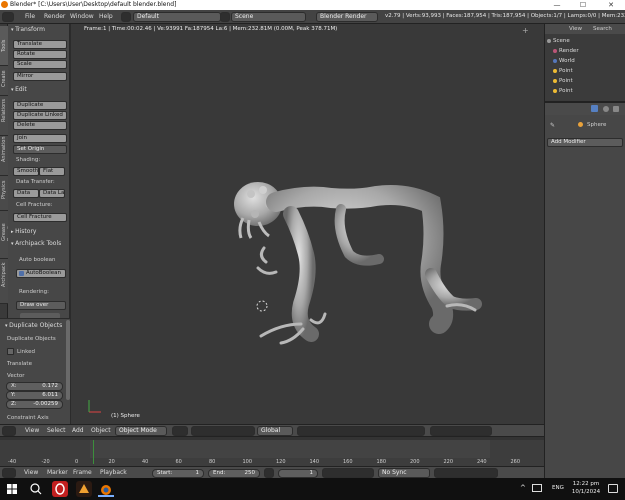 The height and width of the screenshot is (500, 625). I want to click on region-plus-icon: +, so click(532, 31).